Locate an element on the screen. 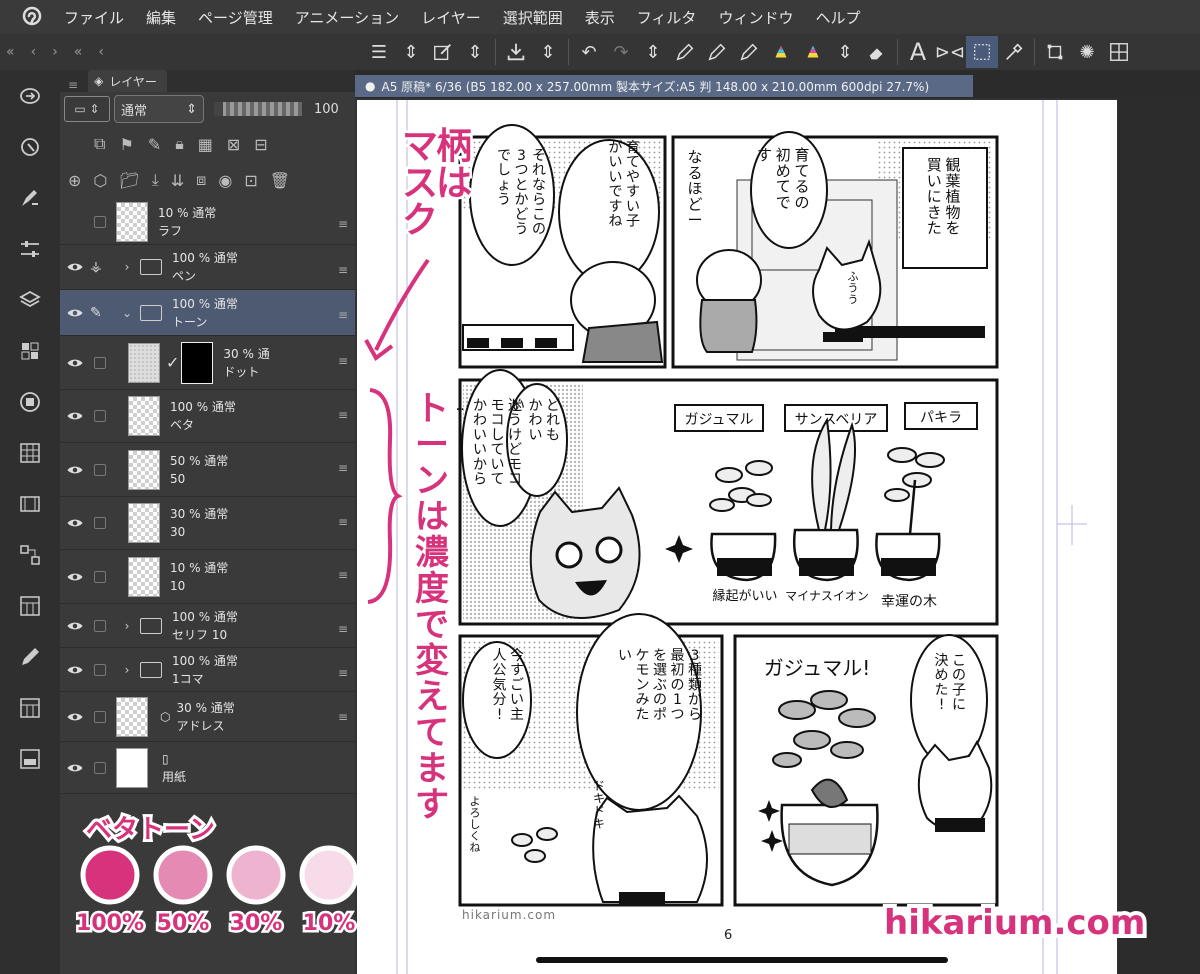  clip-icon: ⧉ is located at coordinates (99, 144).